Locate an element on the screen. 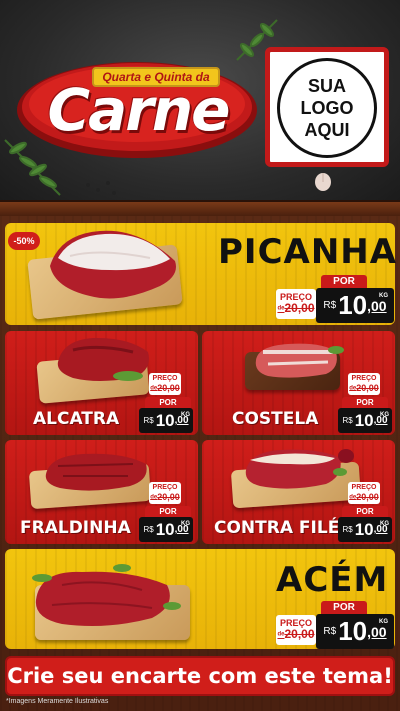 The image size is (400, 711). discount-badge: -50% is located at coordinates (24, 241).